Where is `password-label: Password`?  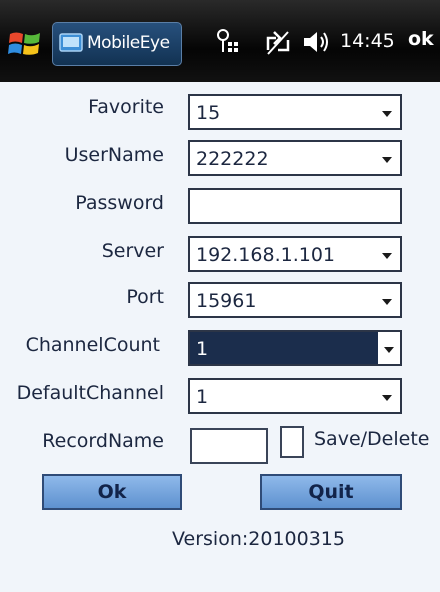
password-label: Password is located at coordinates (119, 203).